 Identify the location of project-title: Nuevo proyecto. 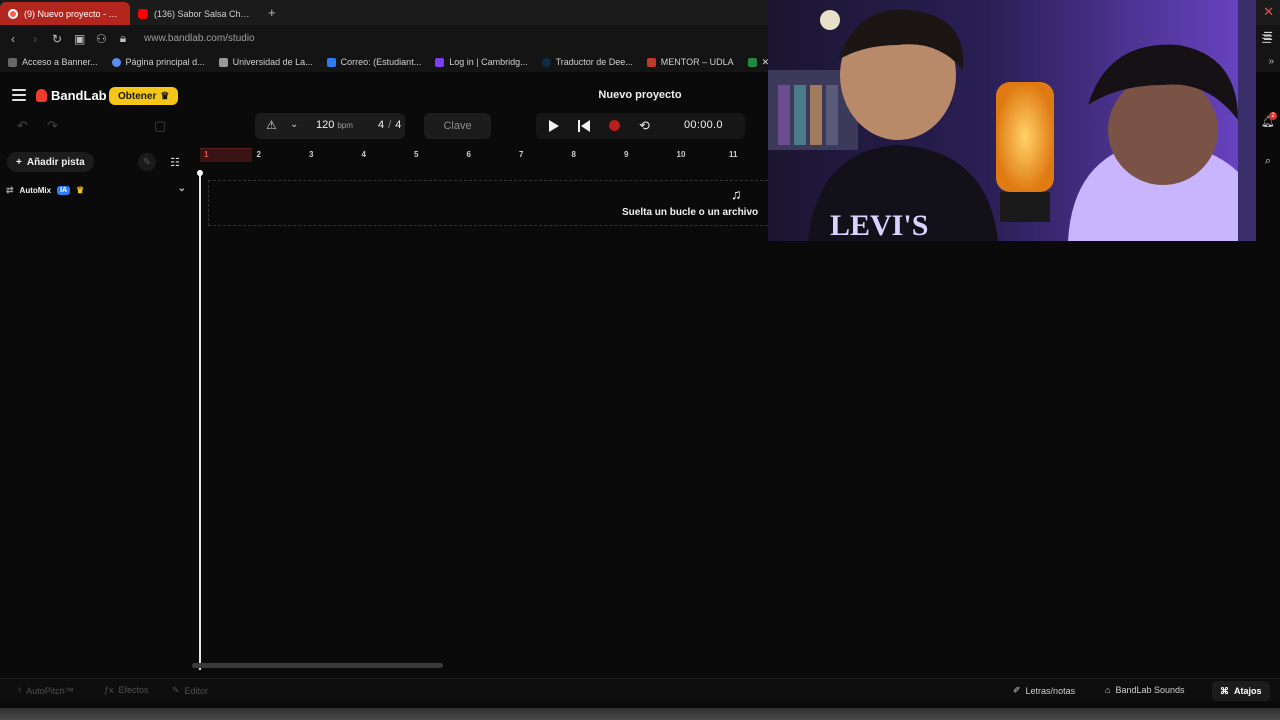
(640, 95).